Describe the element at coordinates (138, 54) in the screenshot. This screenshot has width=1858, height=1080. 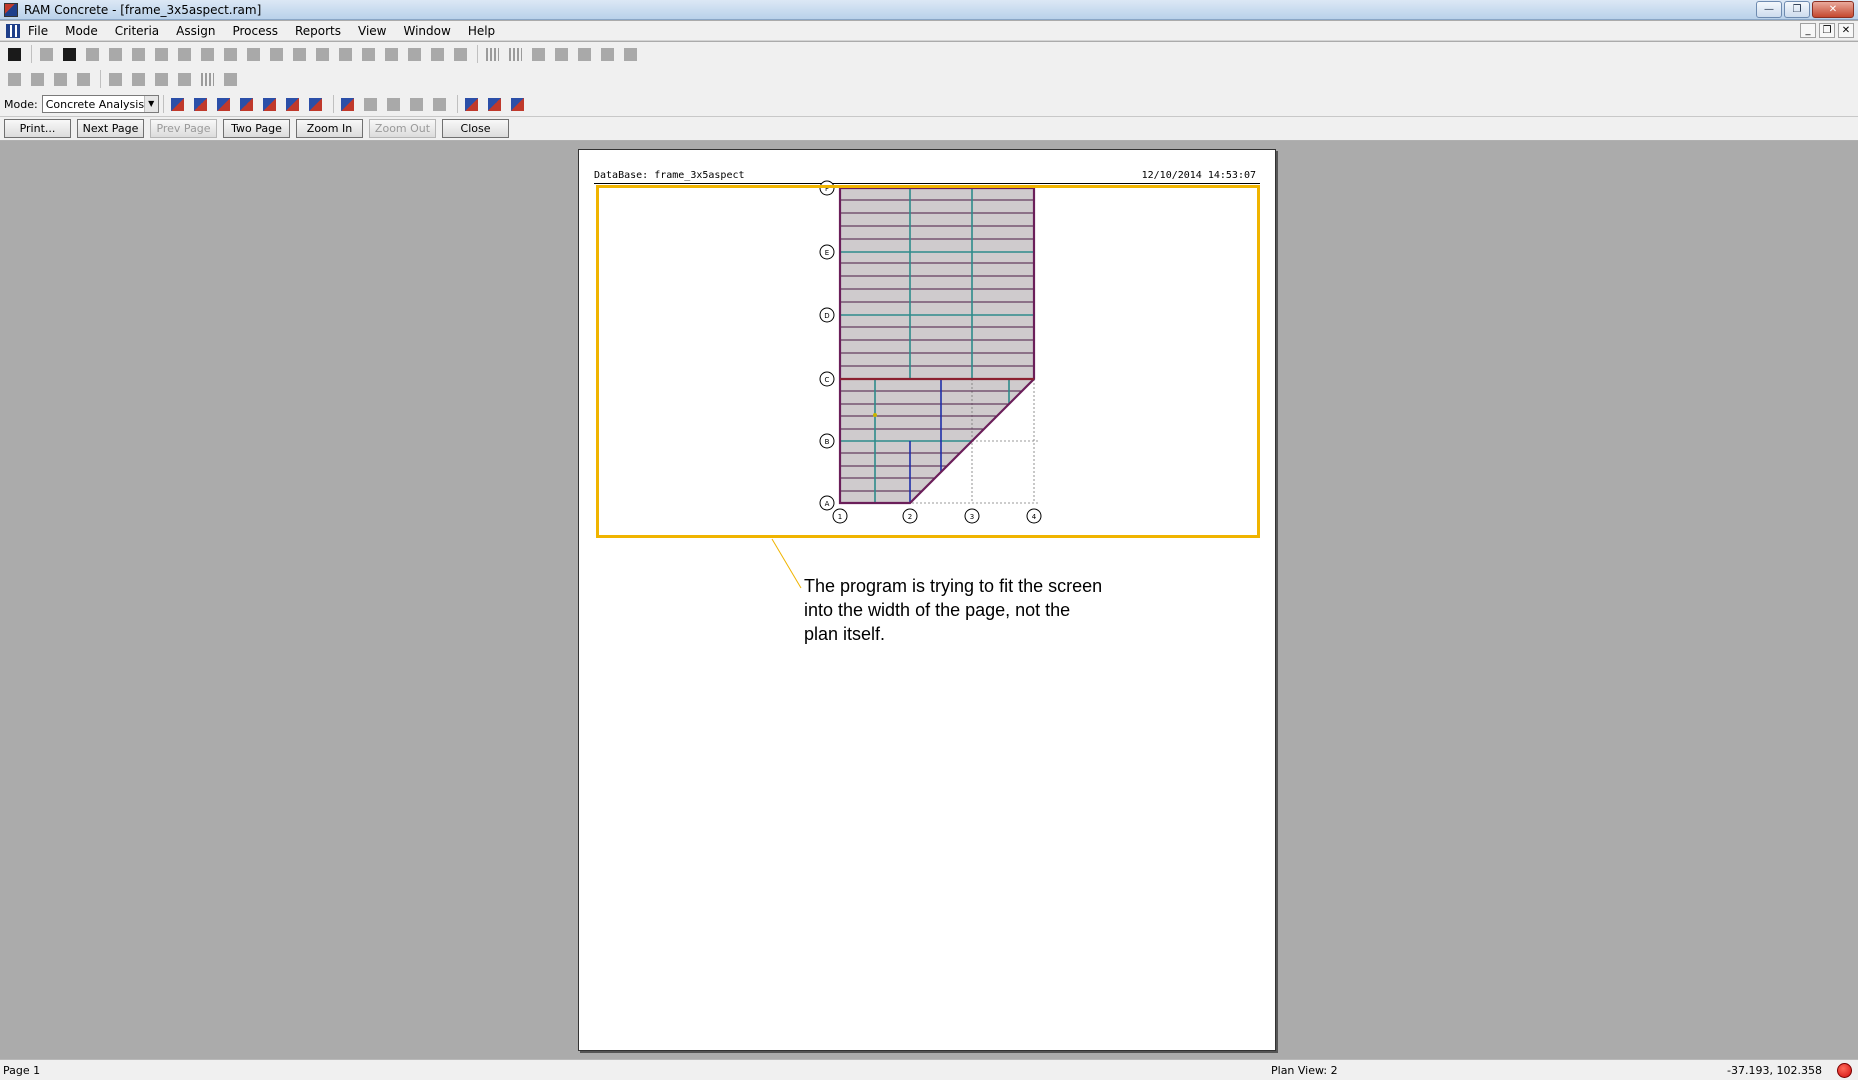
I see `elevation-view-icon` at that location.